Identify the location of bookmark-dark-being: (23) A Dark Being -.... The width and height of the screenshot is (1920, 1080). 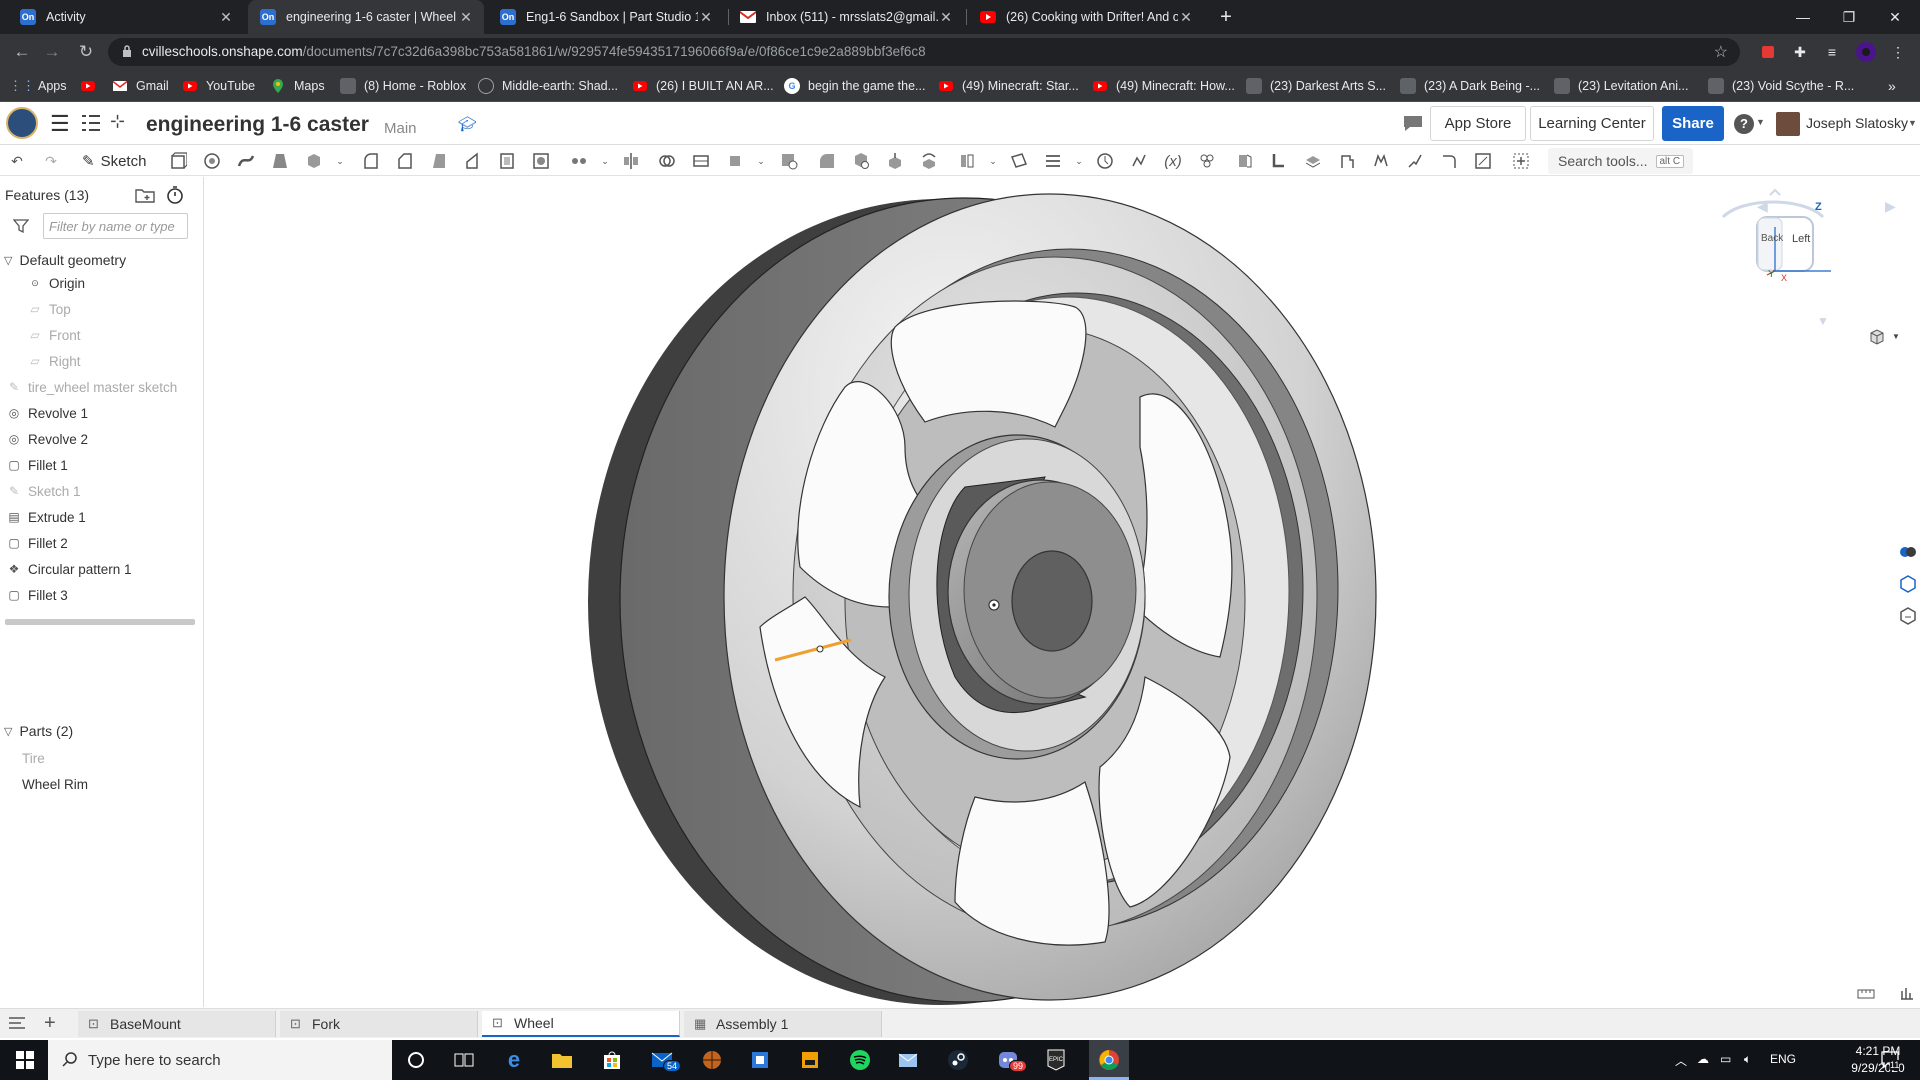
(1470, 86).